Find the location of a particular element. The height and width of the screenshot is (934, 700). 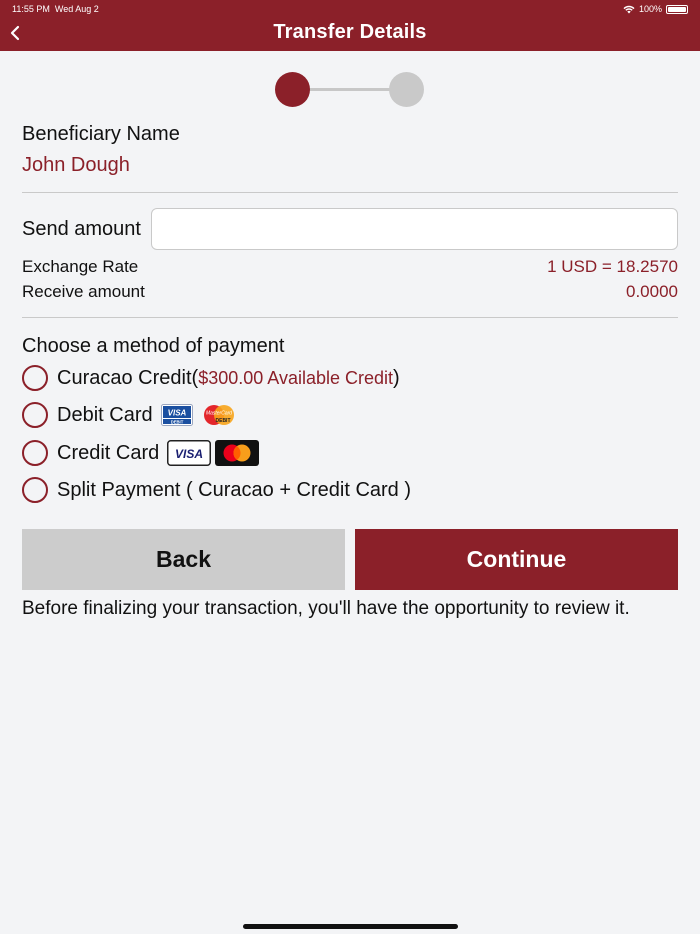

paren-close: ) is located at coordinates (396, 377).